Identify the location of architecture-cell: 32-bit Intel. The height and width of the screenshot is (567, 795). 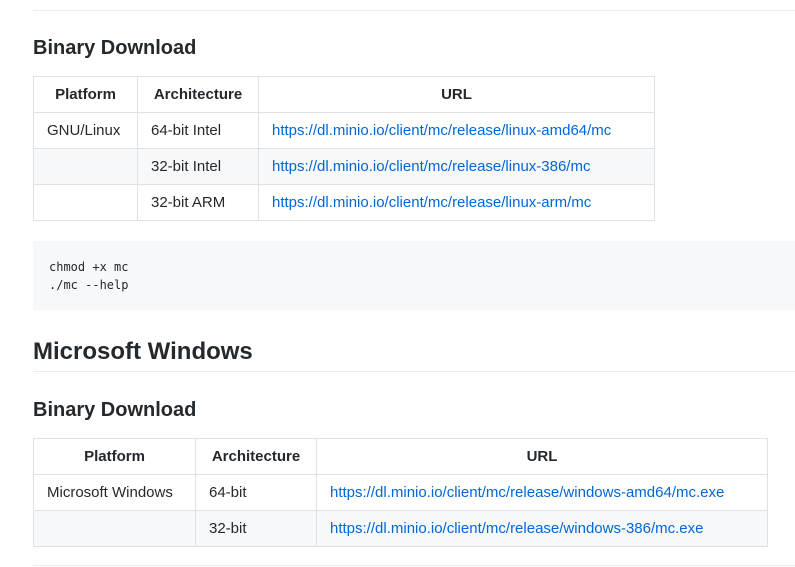
(198, 166).